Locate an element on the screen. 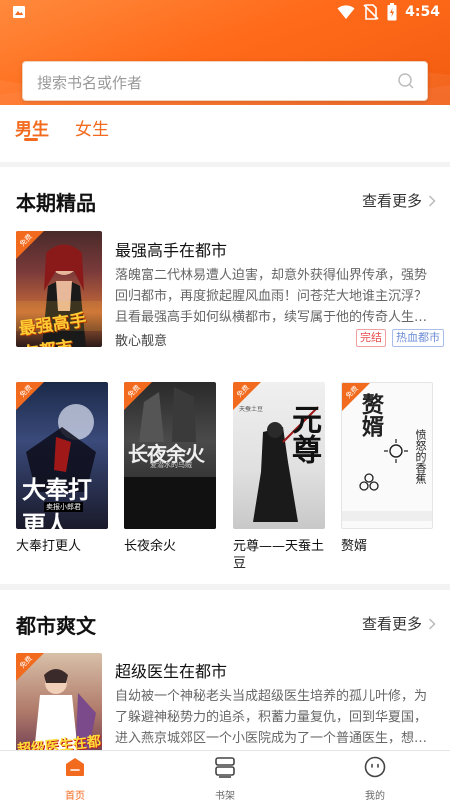  genre-tag: 热血都市 is located at coordinates (418, 338).